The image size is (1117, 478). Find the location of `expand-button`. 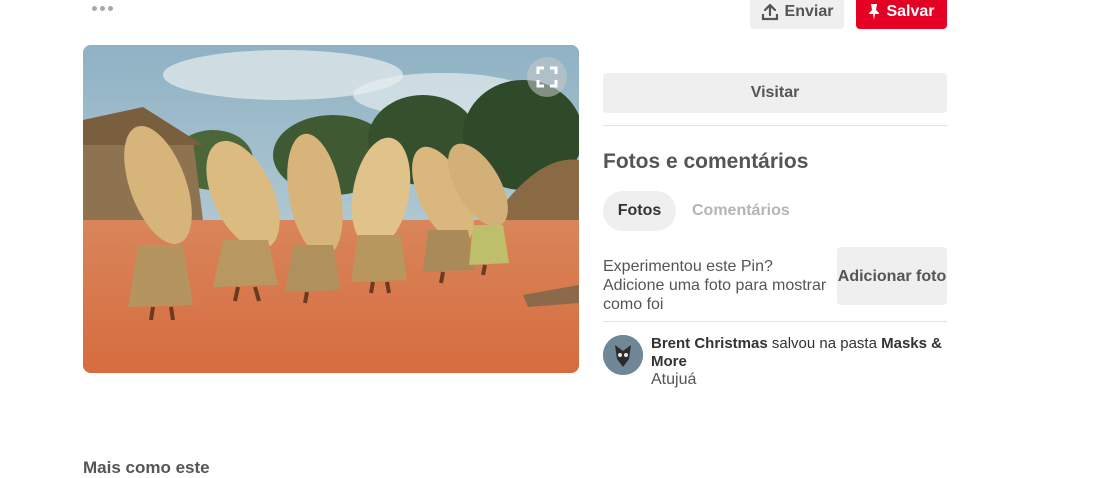

expand-button is located at coordinates (547, 77).